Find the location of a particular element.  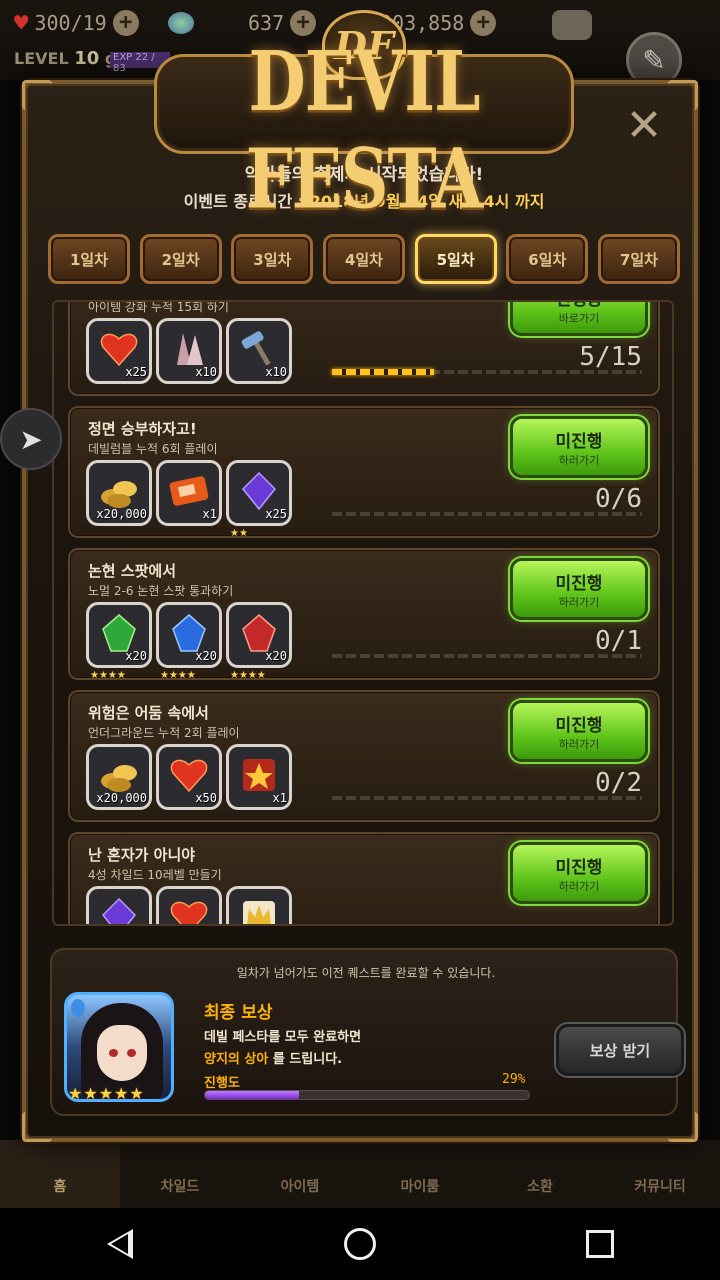

recents-button is located at coordinates (600, 1244).